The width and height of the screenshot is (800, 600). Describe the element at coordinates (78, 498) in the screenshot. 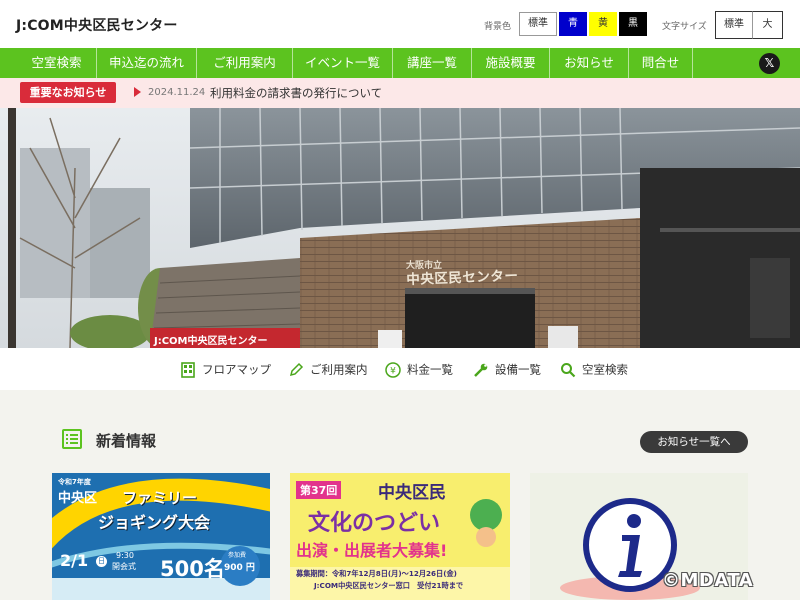

I see `jogging-area: 中央区` at that location.